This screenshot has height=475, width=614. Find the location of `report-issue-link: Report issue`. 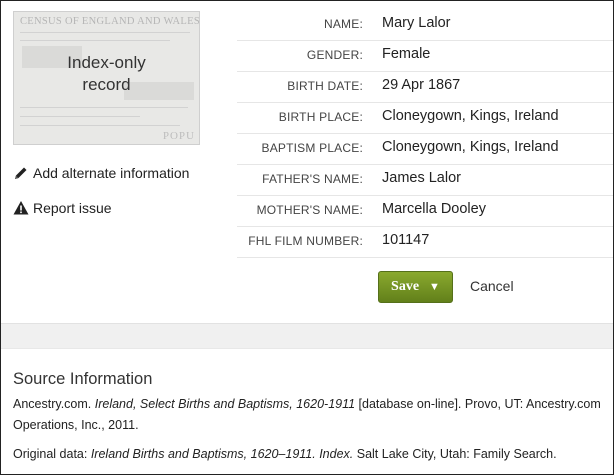

report-issue-link: Report issue is located at coordinates (62, 208).